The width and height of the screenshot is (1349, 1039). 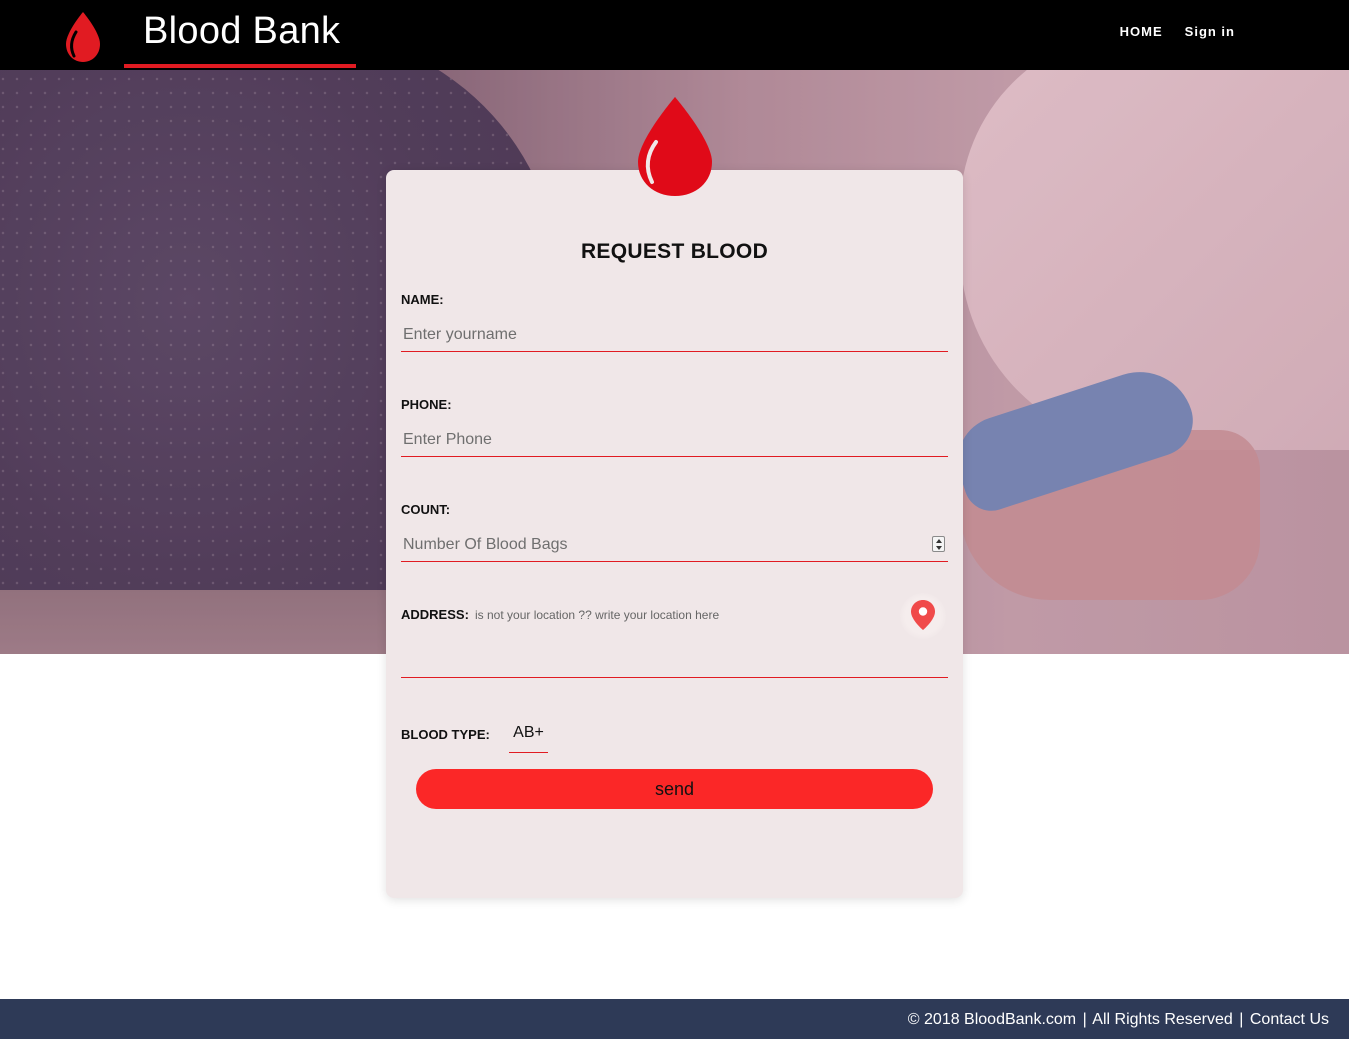 I want to click on address-input, so click(x=674, y=661).